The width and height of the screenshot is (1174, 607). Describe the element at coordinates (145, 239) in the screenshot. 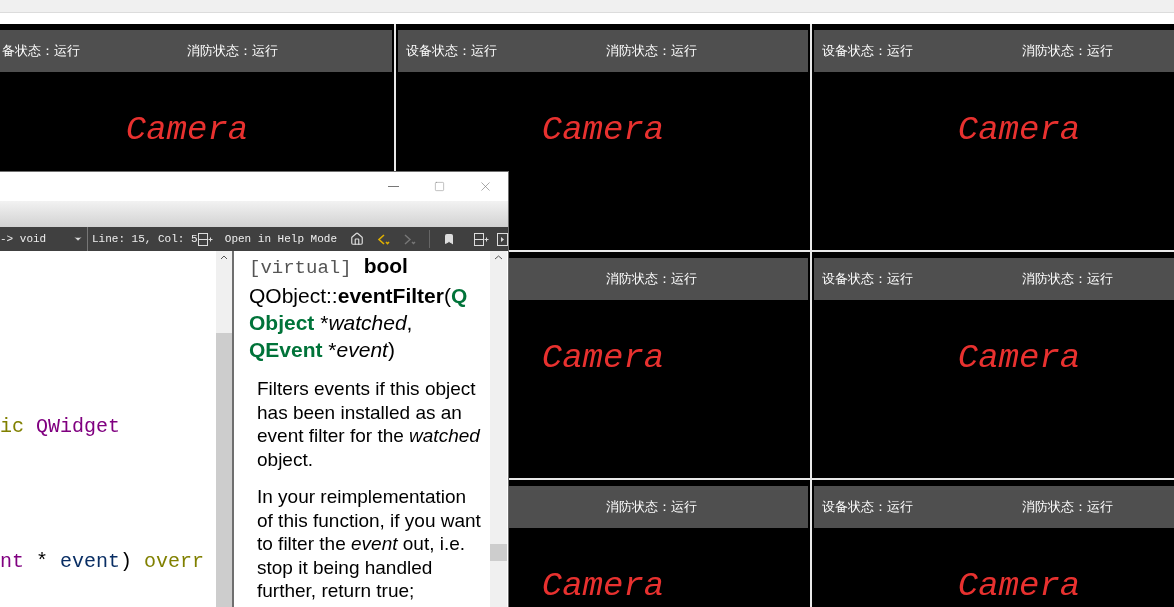

I see `cursor-position: Line: 15, Col: 5` at that location.